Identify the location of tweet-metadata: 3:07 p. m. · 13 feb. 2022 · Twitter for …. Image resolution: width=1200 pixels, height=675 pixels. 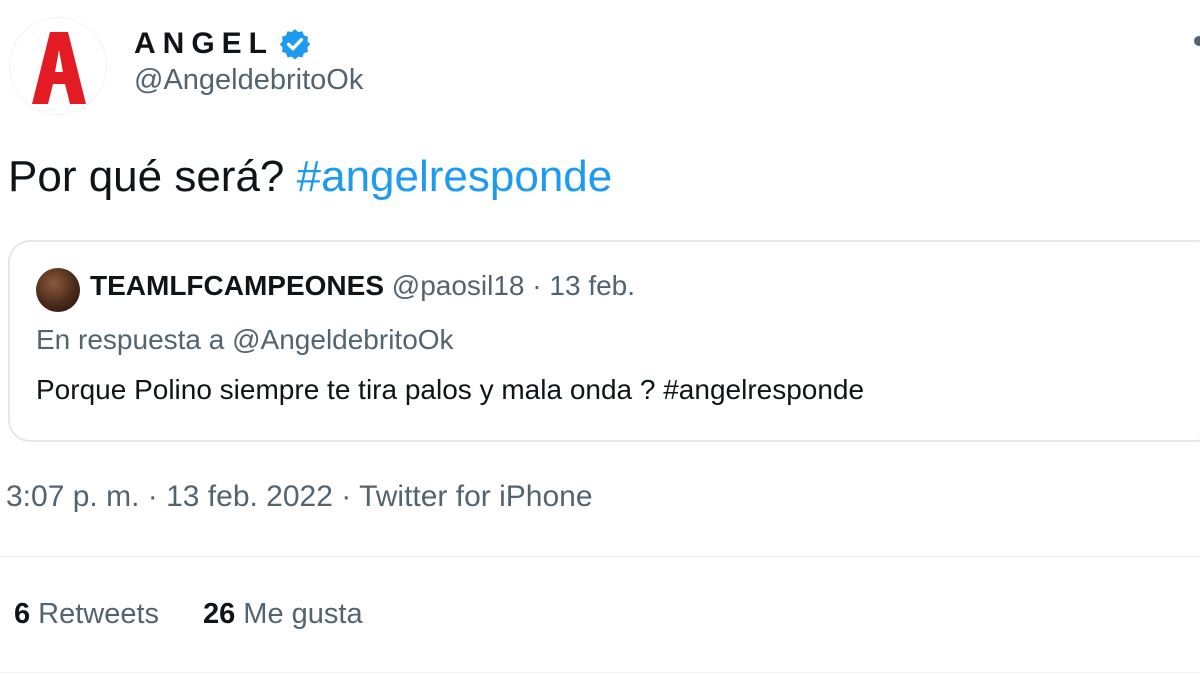
(299, 497).